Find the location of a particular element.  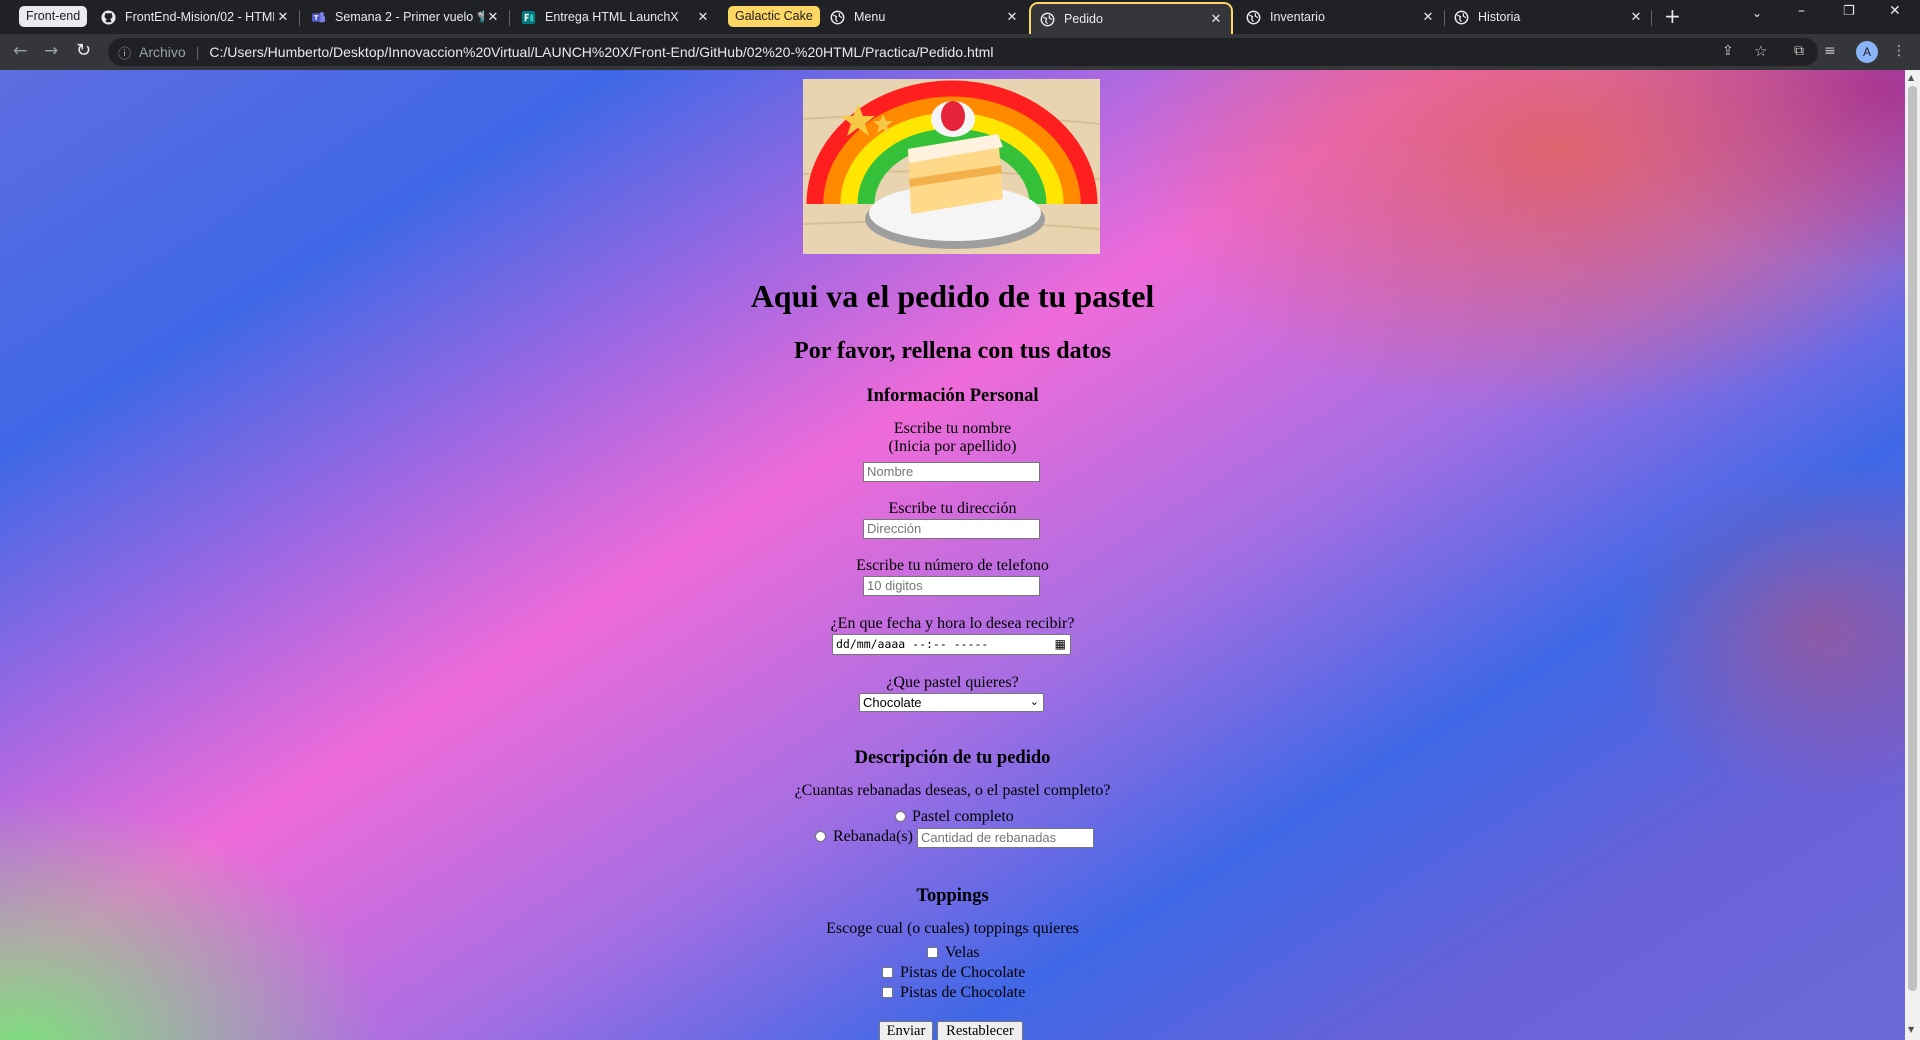

forward-icon: → is located at coordinates (51, 51).